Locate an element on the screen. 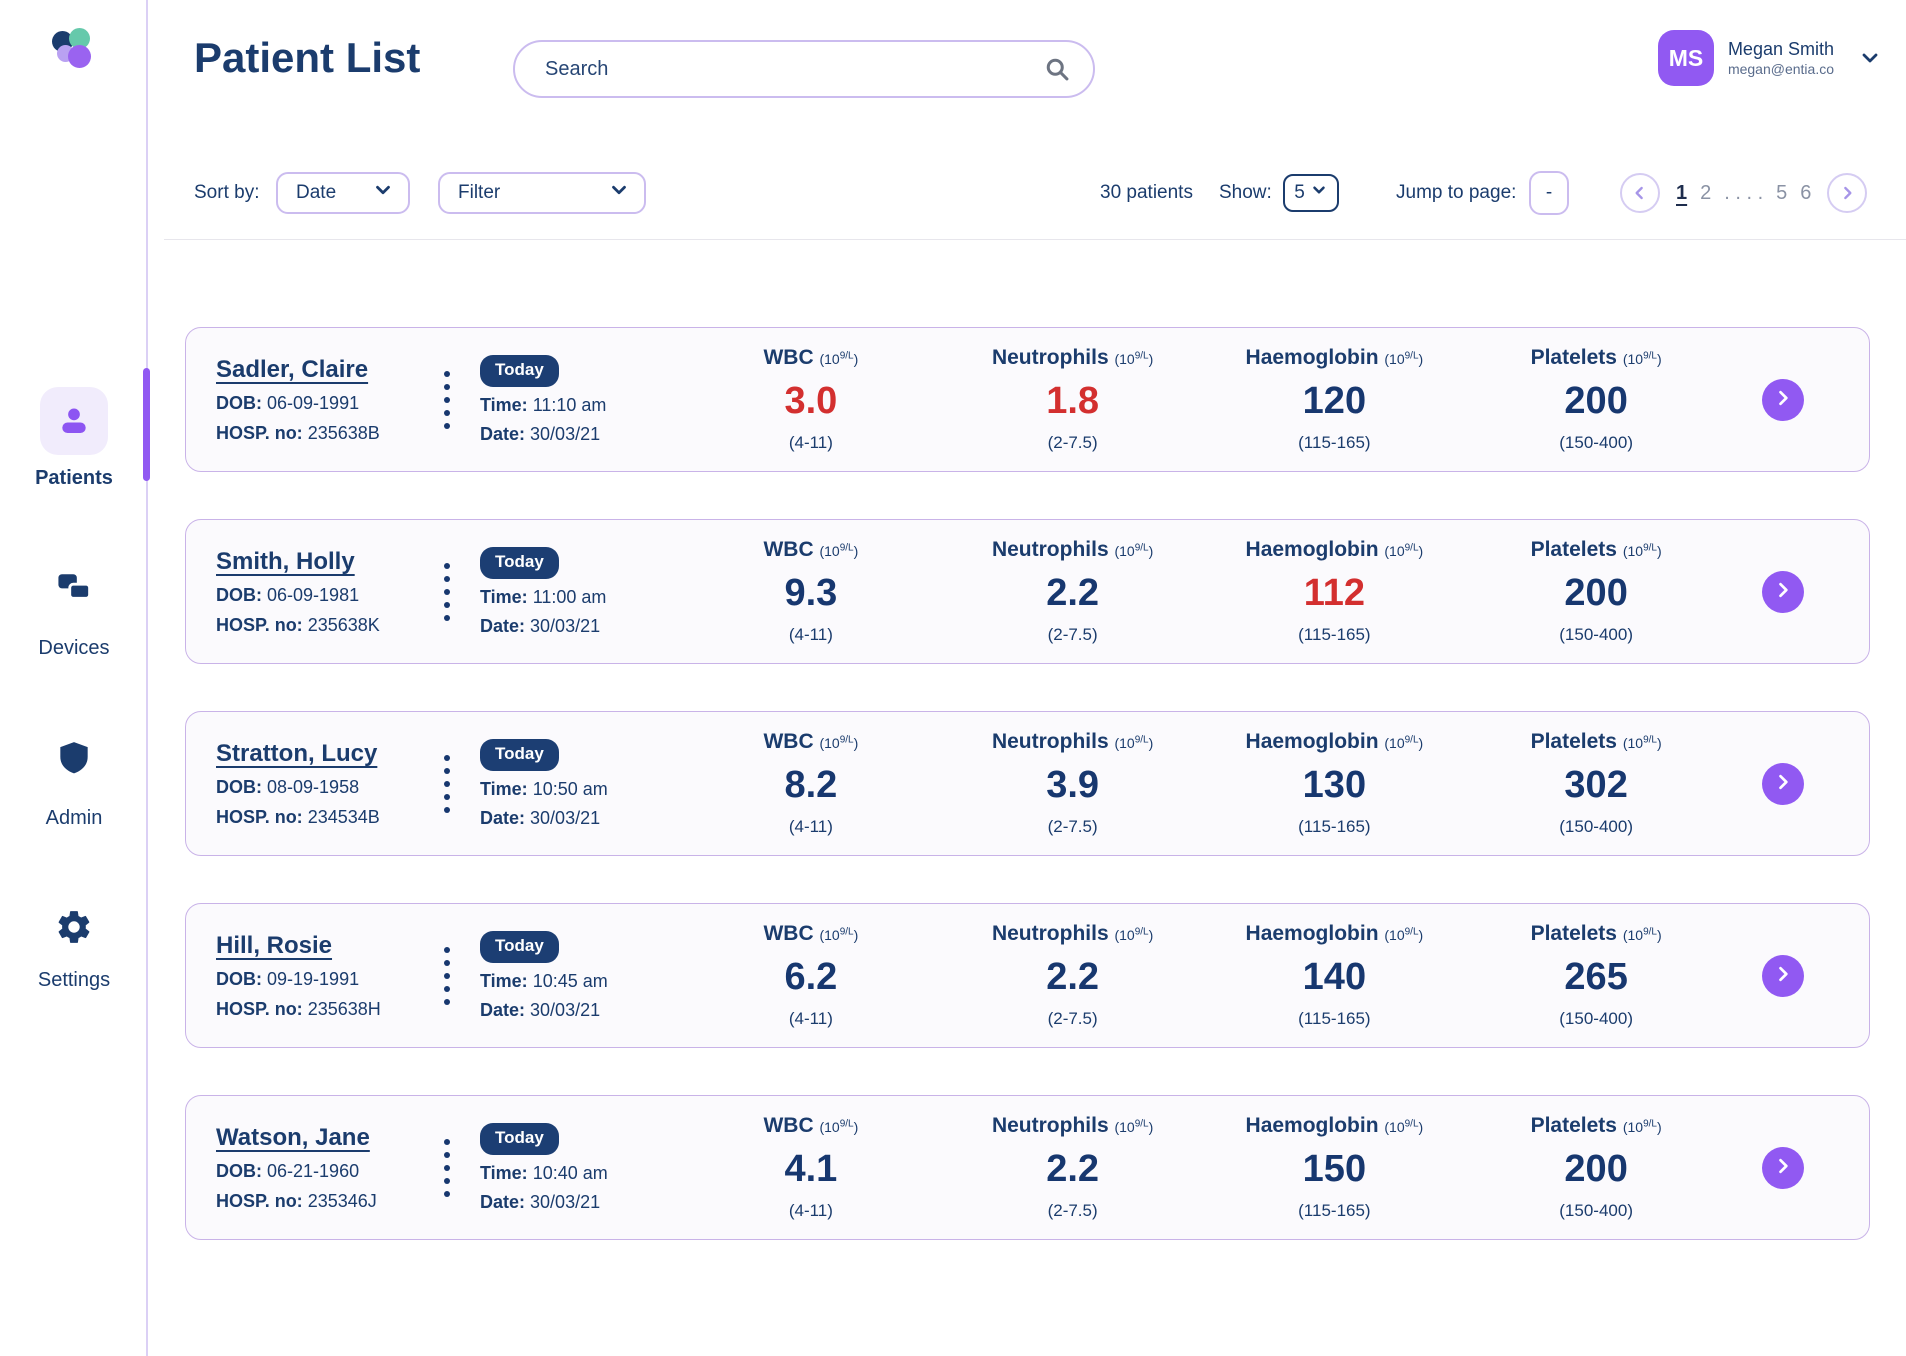  user-menu: MS Megan Smith megan@entia.co is located at coordinates (1769, 58).